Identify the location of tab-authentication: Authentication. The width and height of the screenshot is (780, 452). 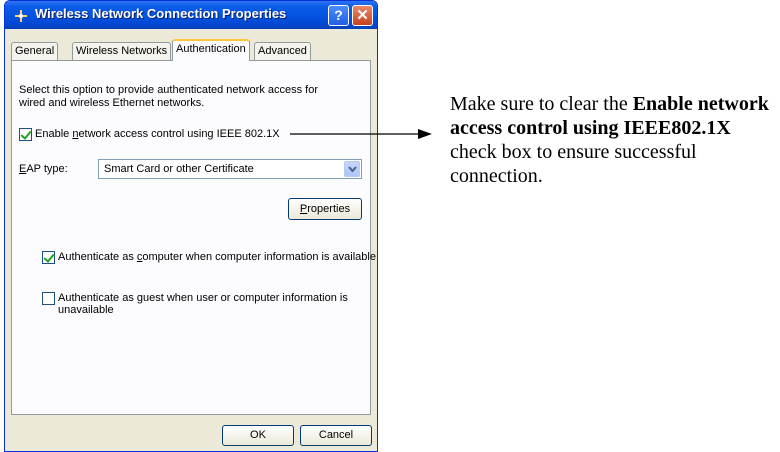
(211, 50).